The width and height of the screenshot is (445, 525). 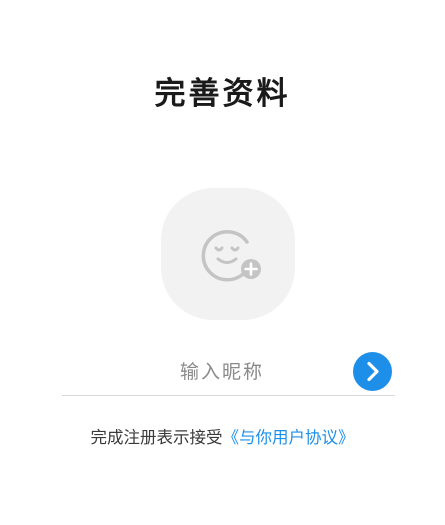 I want to click on nickname-input, so click(x=222, y=372).